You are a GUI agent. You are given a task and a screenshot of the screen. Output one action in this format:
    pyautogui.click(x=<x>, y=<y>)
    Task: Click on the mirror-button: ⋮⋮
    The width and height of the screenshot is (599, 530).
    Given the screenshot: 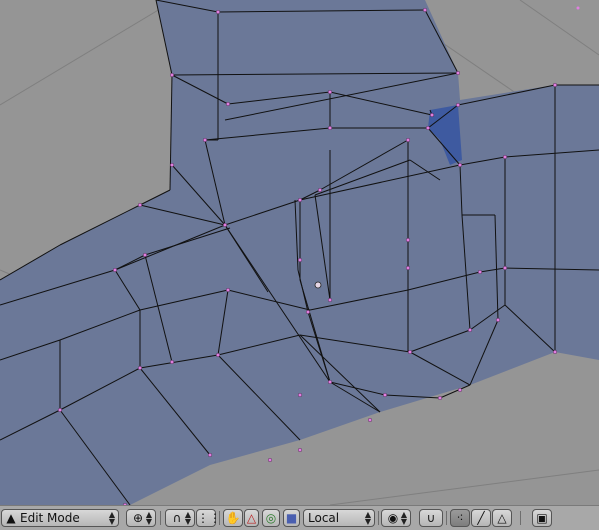 What is the action you would take?
    pyautogui.click(x=208, y=518)
    